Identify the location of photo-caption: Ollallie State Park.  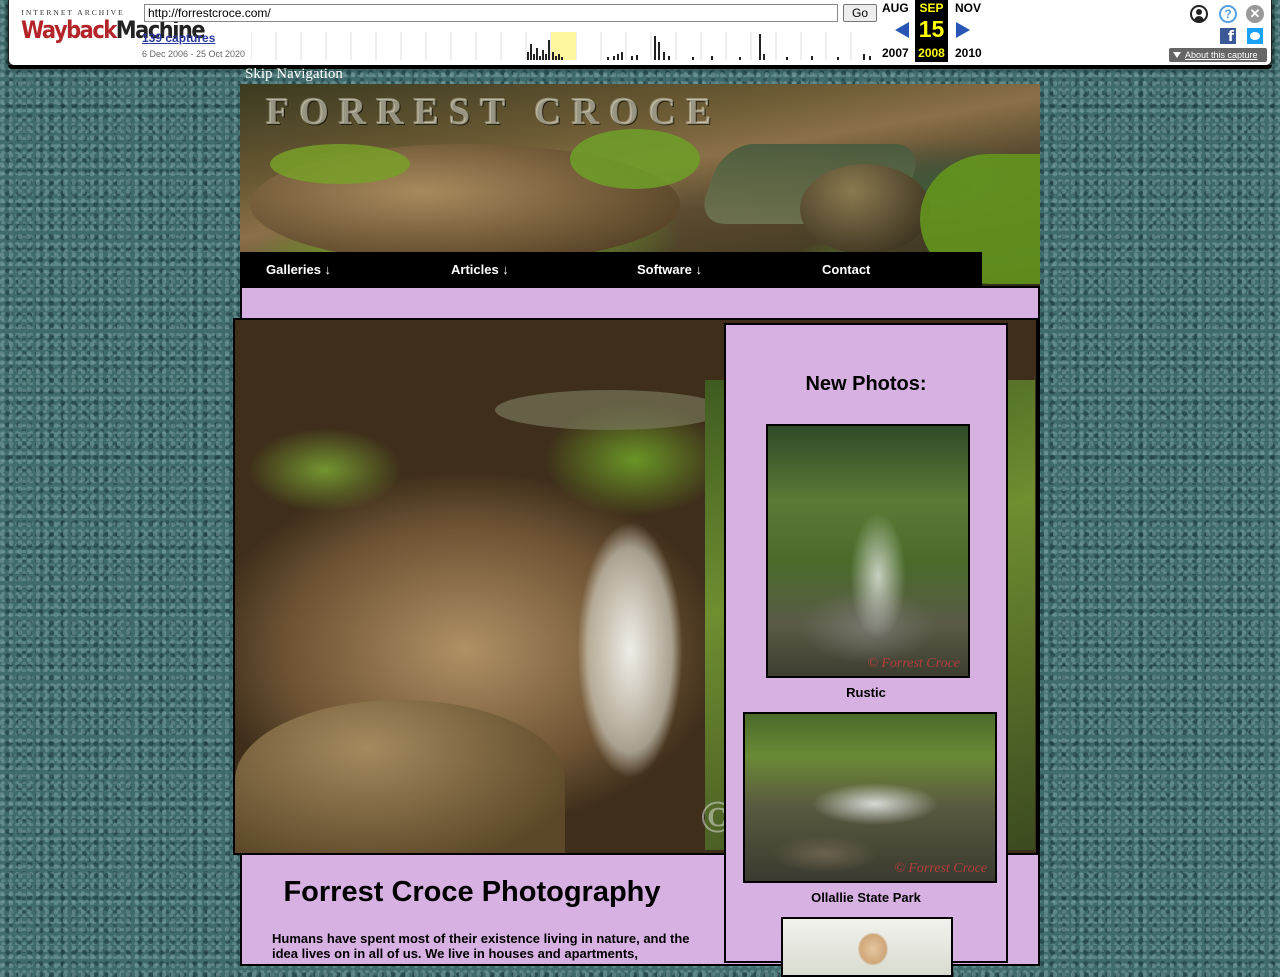
(866, 897).